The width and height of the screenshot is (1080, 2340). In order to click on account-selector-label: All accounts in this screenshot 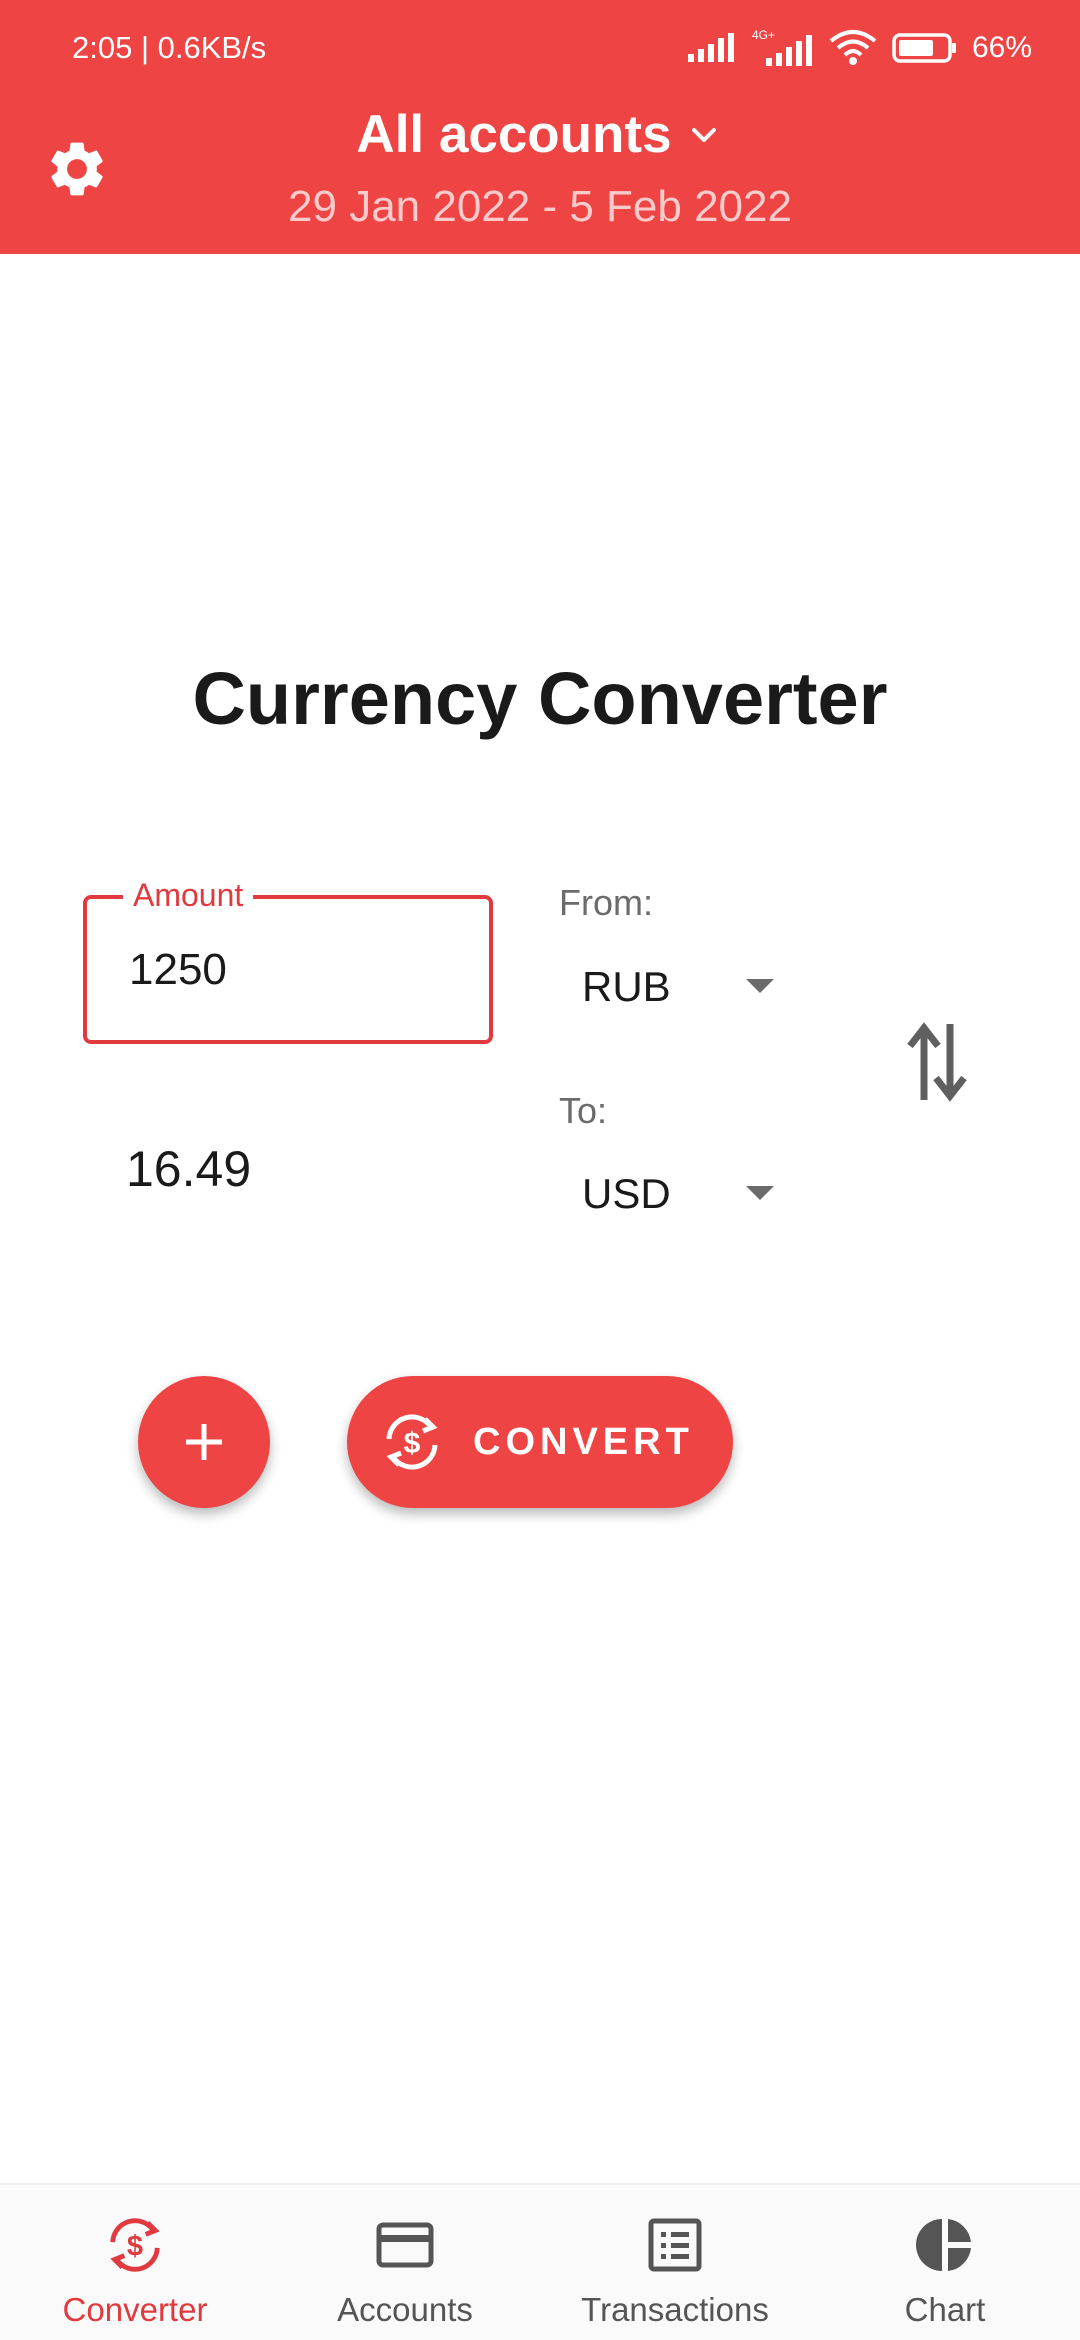, I will do `click(514, 134)`.